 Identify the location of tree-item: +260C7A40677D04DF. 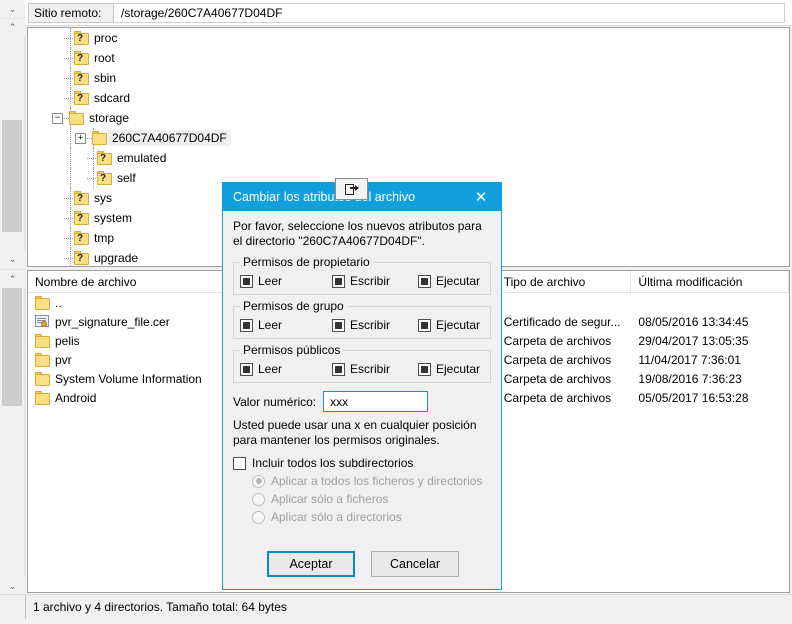
(408, 138).